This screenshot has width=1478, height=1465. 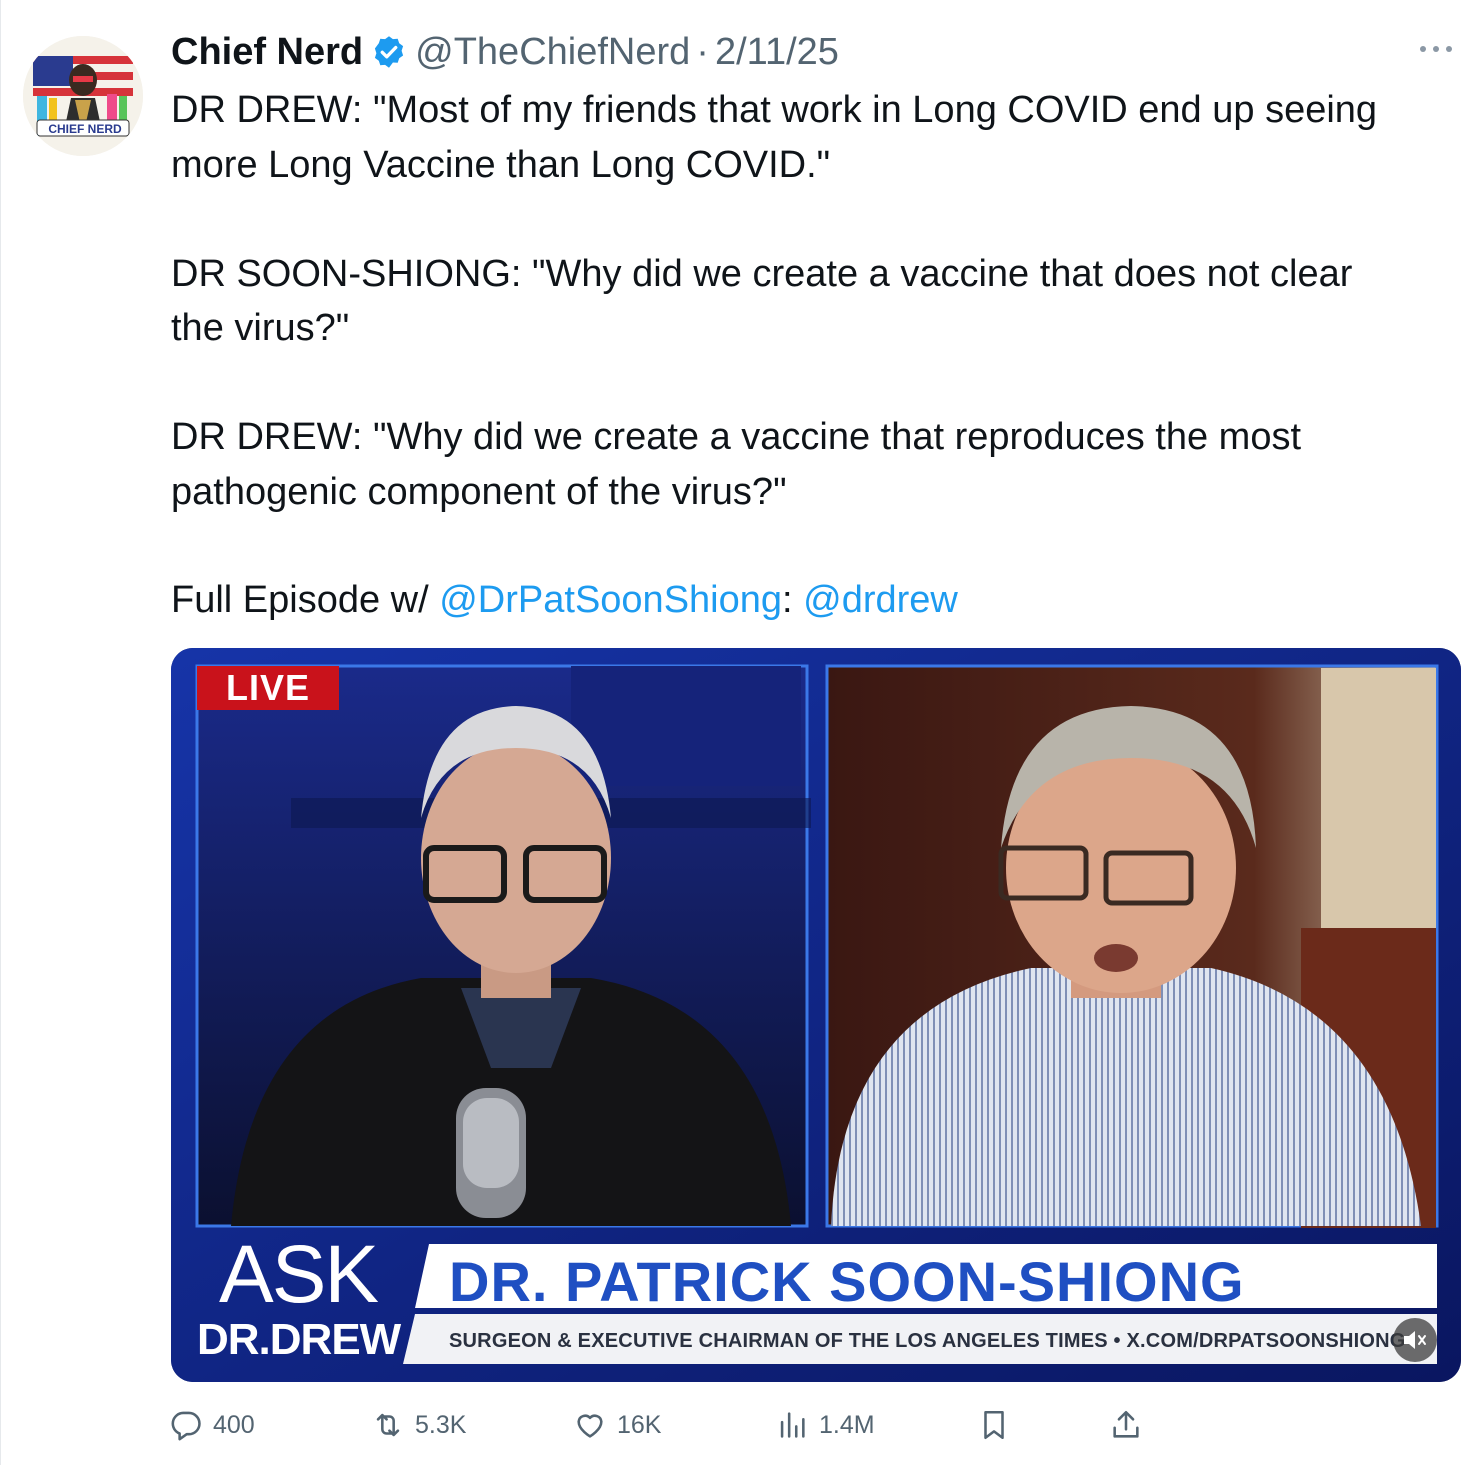 I want to click on views-count: 1.4M, so click(x=847, y=1424).